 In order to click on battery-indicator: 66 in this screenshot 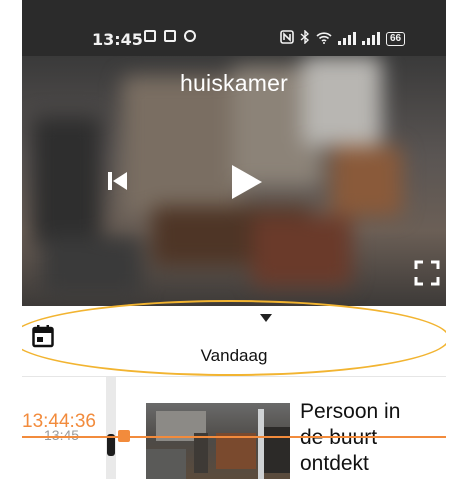, I will do `click(396, 38)`.